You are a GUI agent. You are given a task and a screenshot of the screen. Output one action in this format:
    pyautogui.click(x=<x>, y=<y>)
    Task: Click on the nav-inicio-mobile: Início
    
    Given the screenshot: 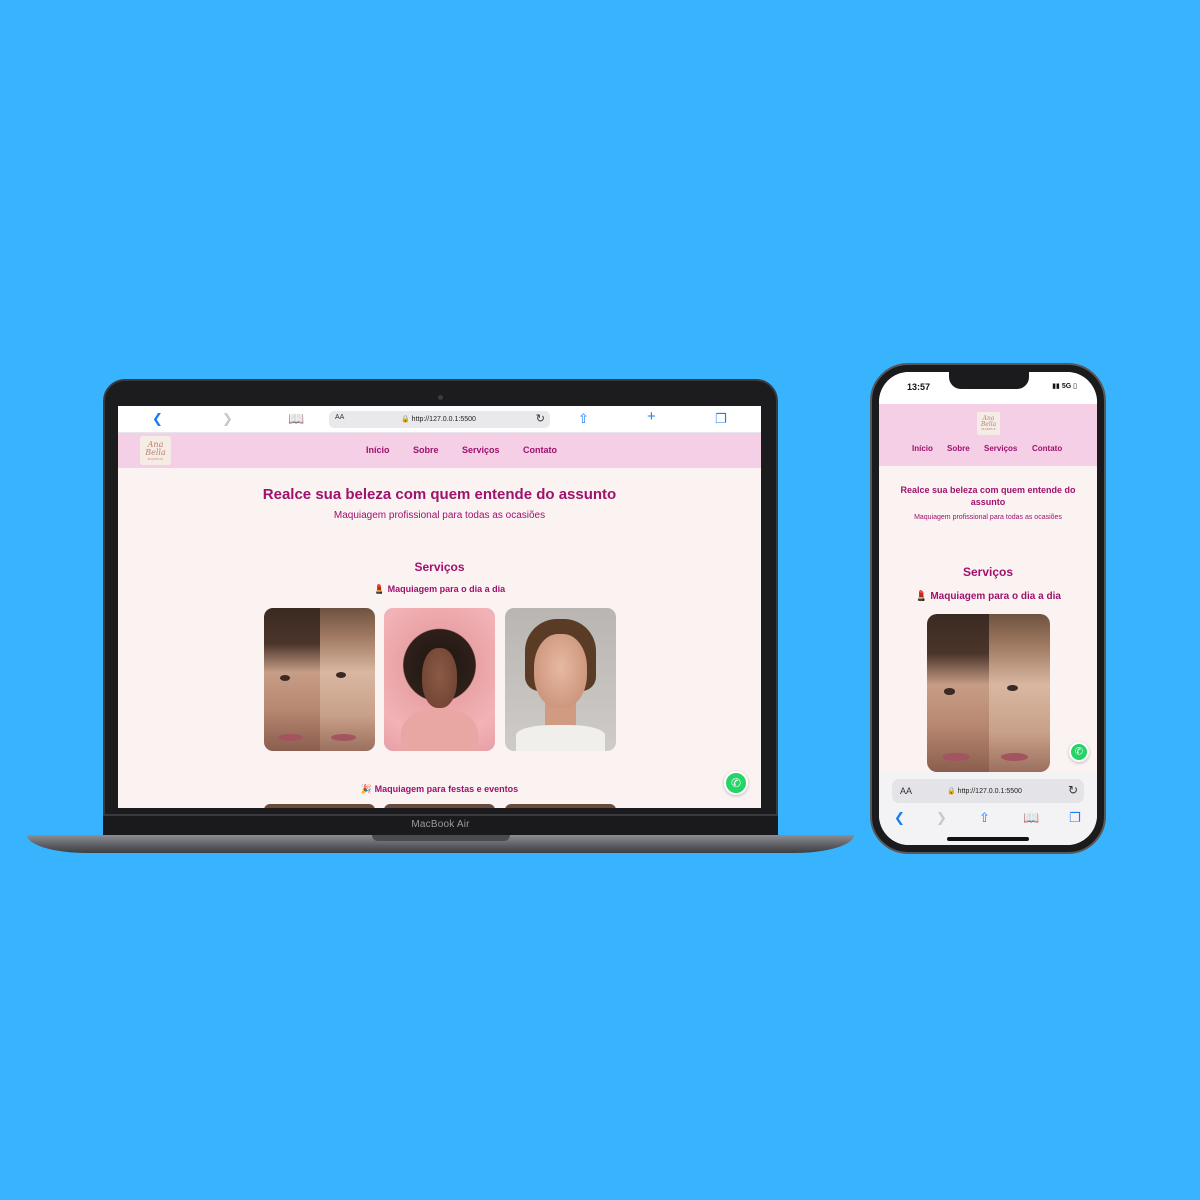 What is the action you would take?
    pyautogui.click(x=922, y=448)
    